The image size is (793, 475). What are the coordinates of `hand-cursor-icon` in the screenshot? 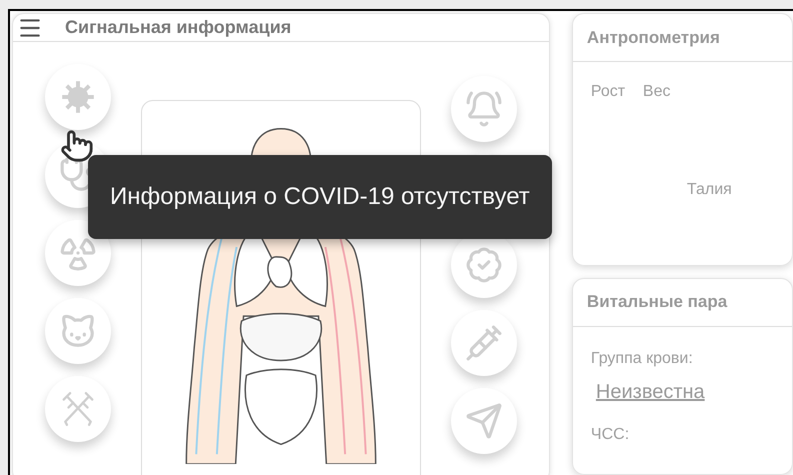 It's located at (77, 146).